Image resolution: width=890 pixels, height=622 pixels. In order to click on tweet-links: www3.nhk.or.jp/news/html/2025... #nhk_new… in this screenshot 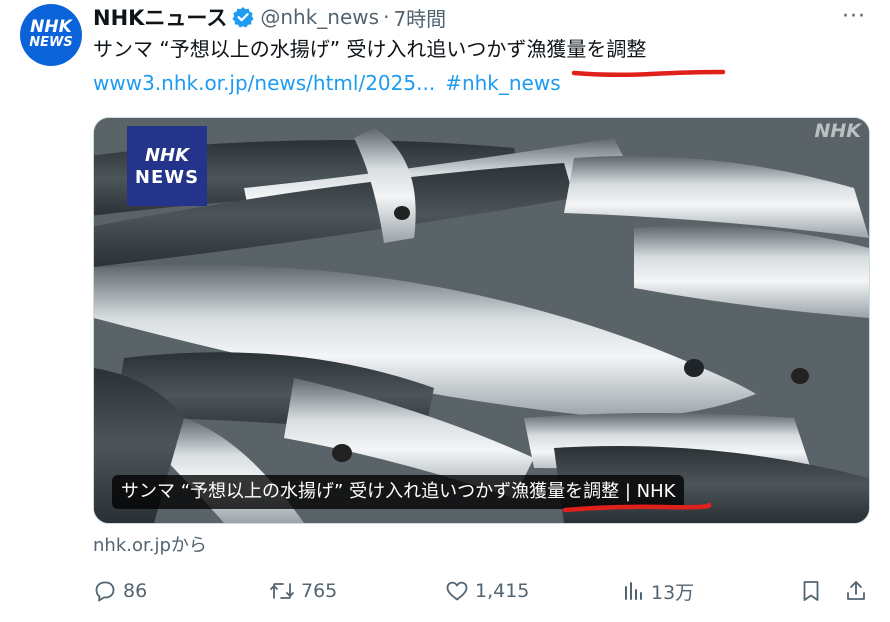, I will do `click(327, 83)`.